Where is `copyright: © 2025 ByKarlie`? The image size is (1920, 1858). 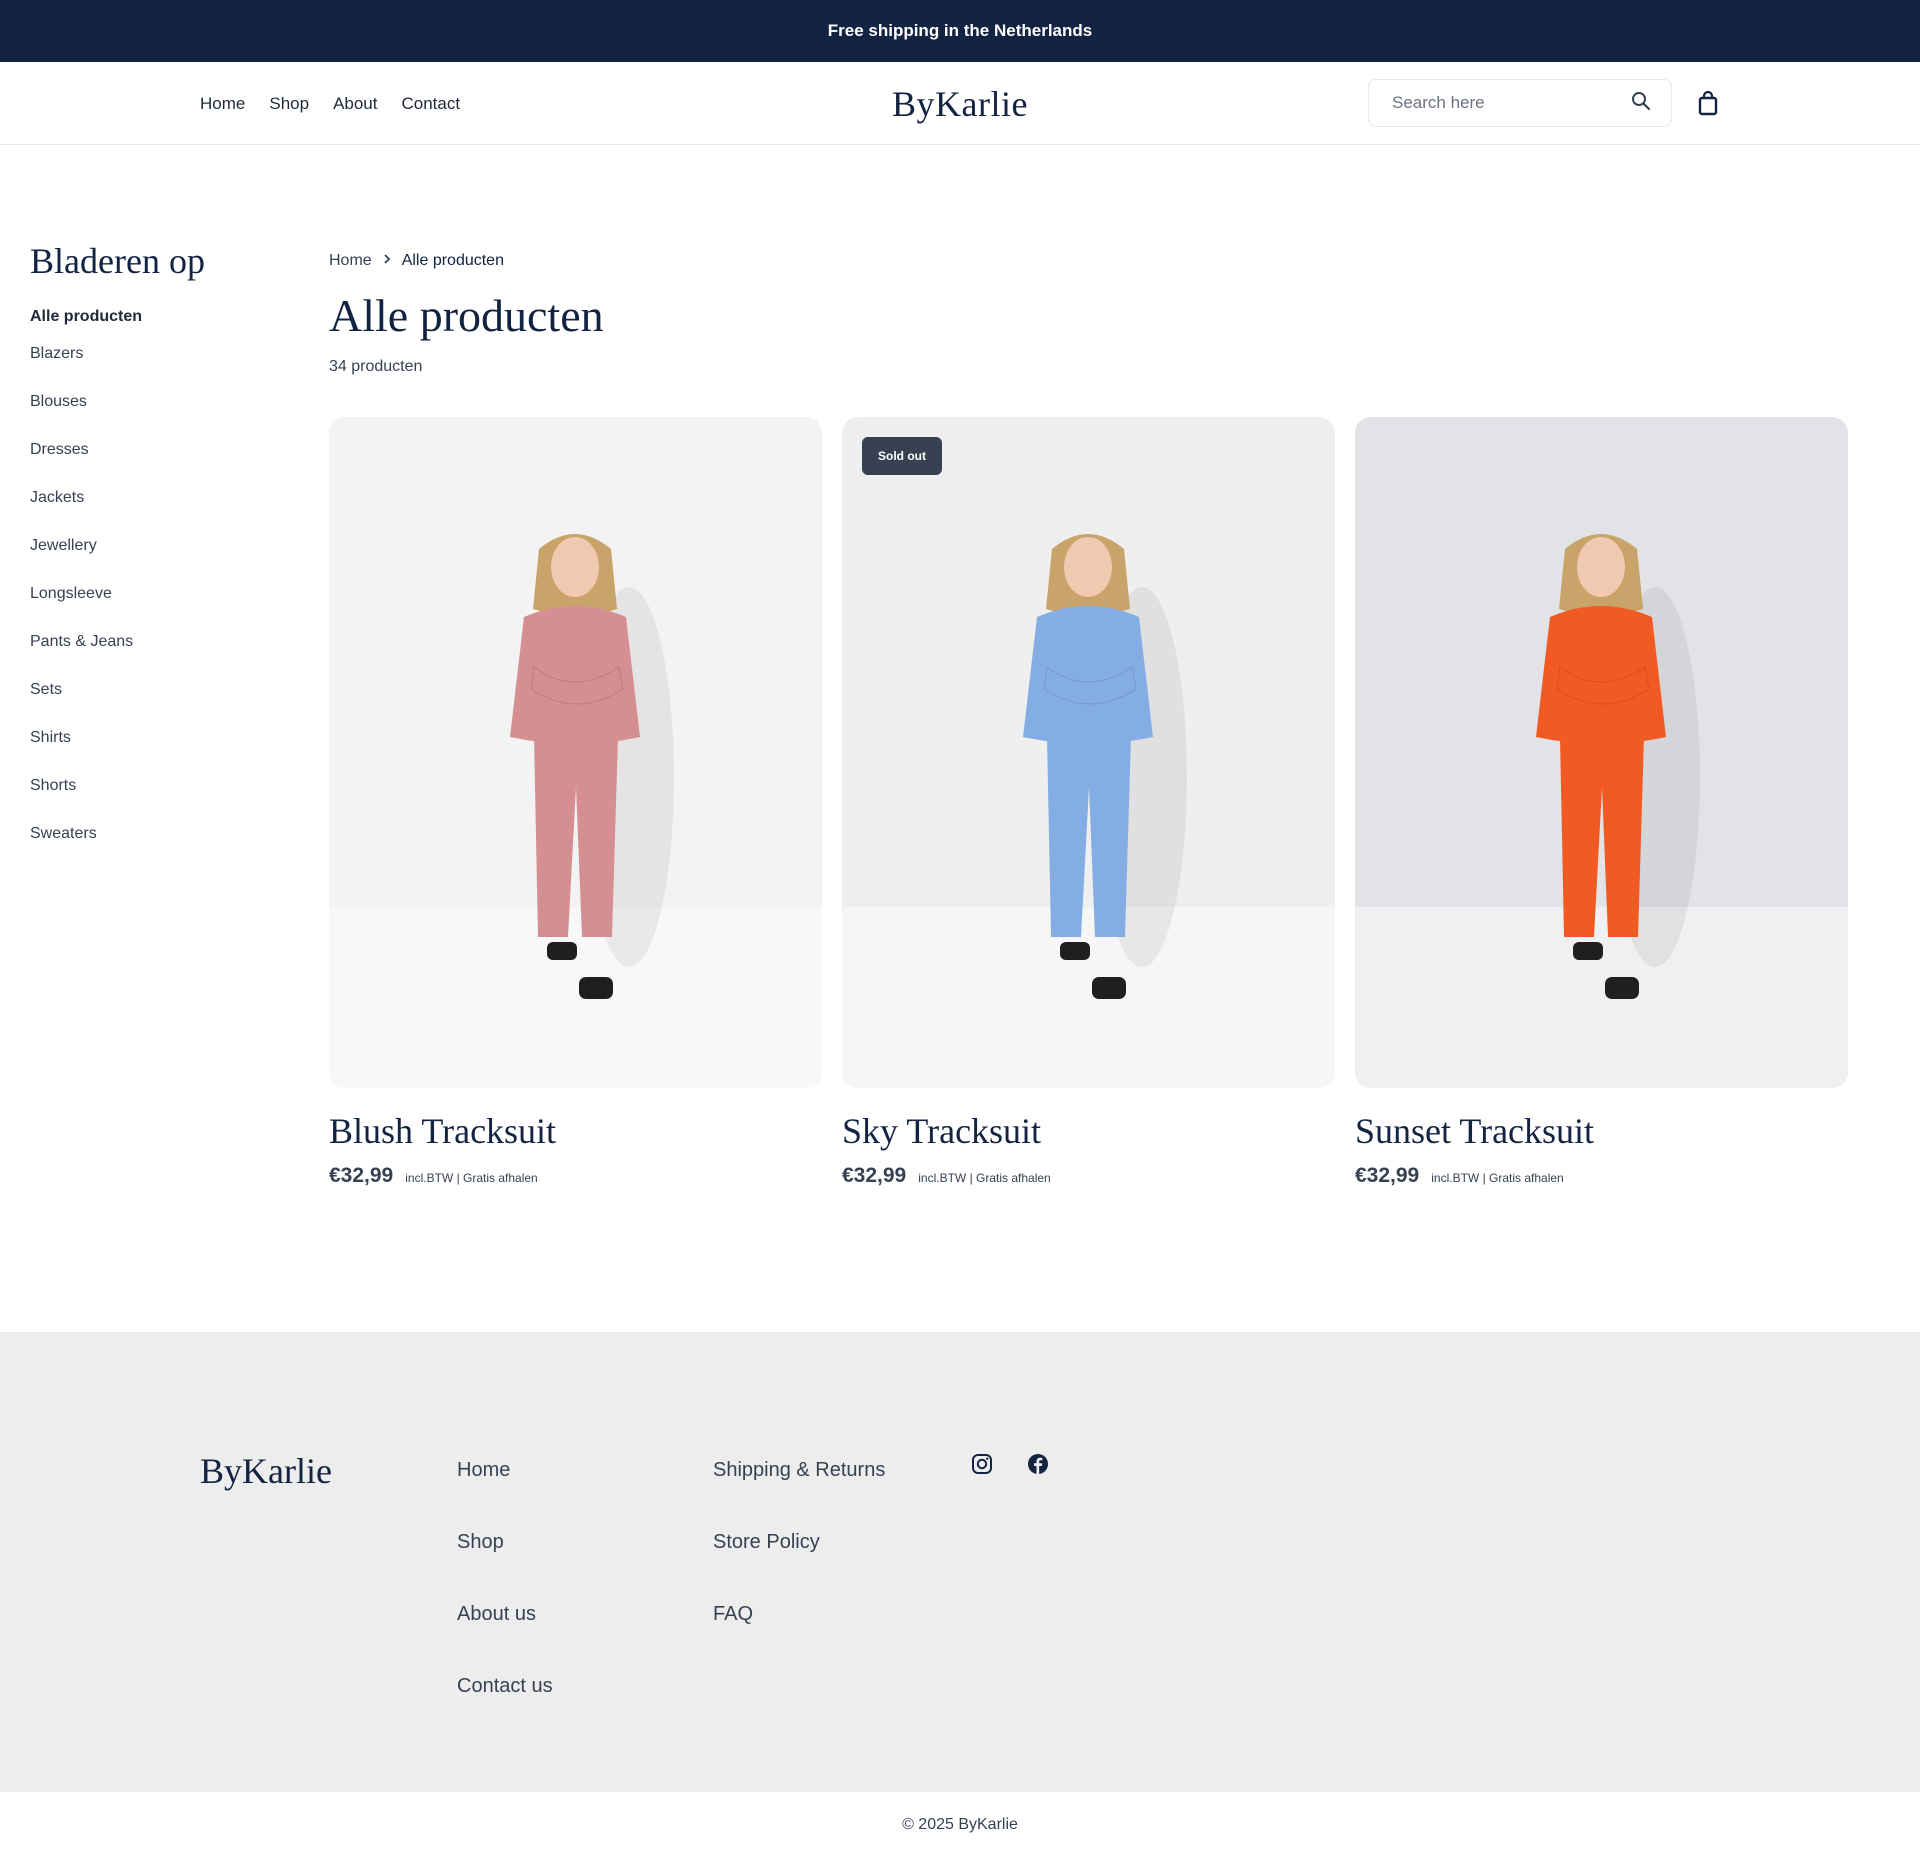
copyright: © 2025 ByKarlie is located at coordinates (960, 1825).